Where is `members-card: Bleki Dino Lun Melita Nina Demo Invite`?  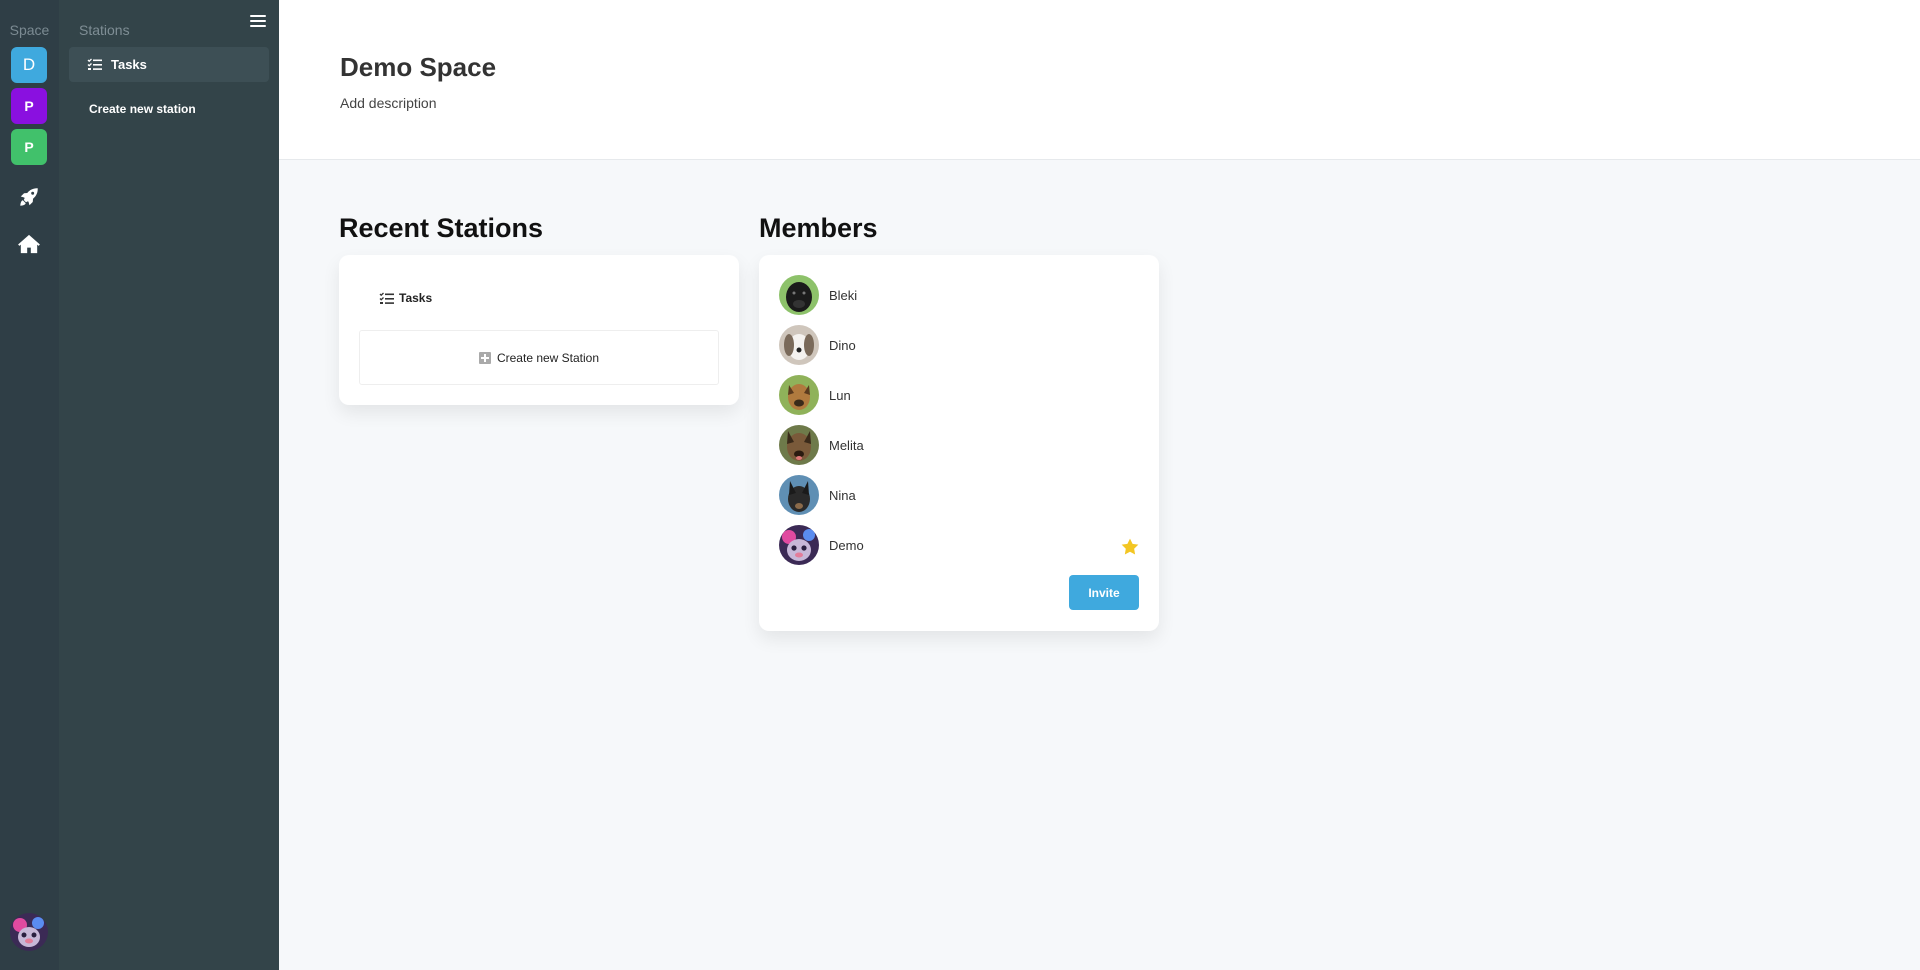
members-card: Bleki Dino Lun Melita Nina Demo Invite is located at coordinates (959, 443).